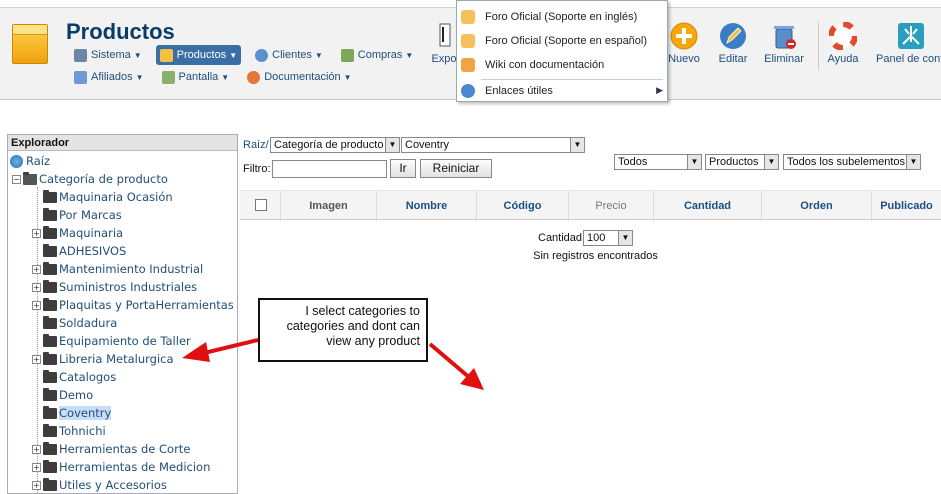 The width and height of the screenshot is (941, 494). I want to click on go-button: Ir, so click(403, 168).